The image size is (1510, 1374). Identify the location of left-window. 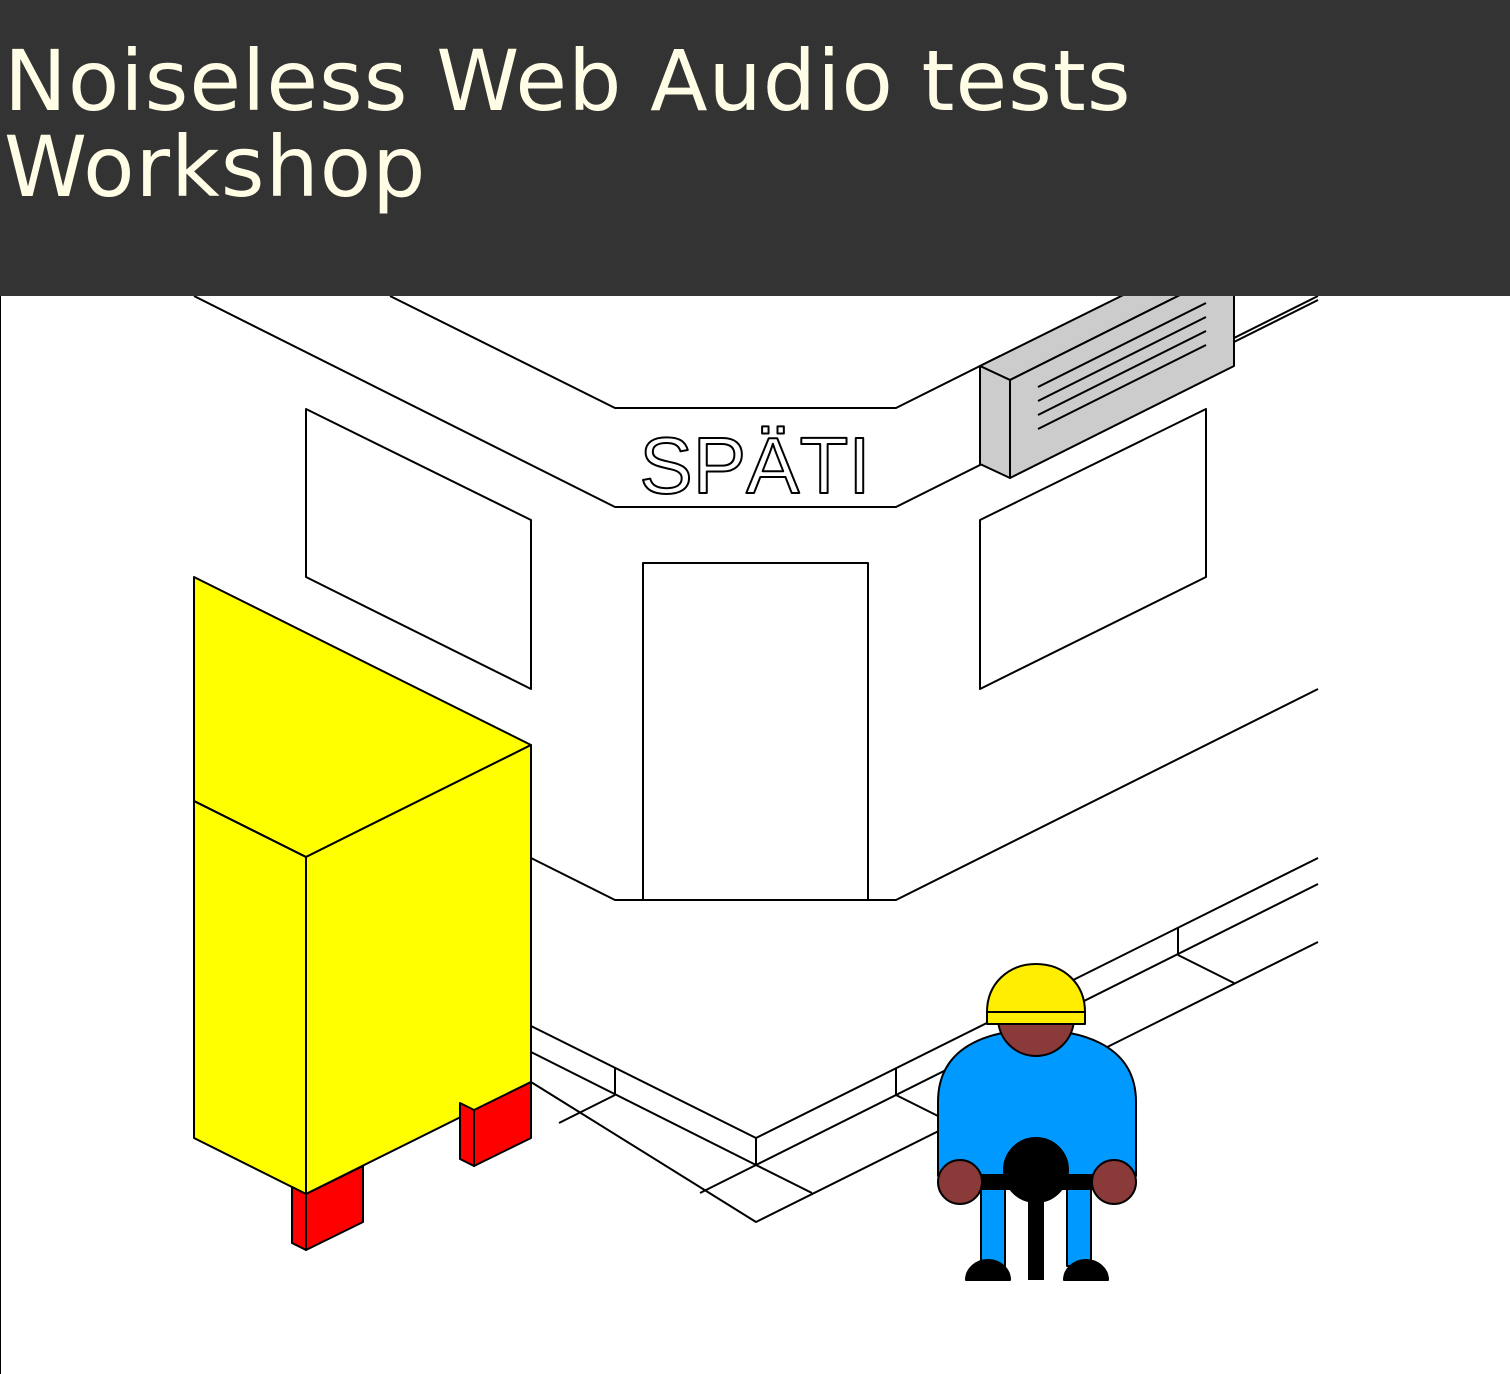
(418, 549).